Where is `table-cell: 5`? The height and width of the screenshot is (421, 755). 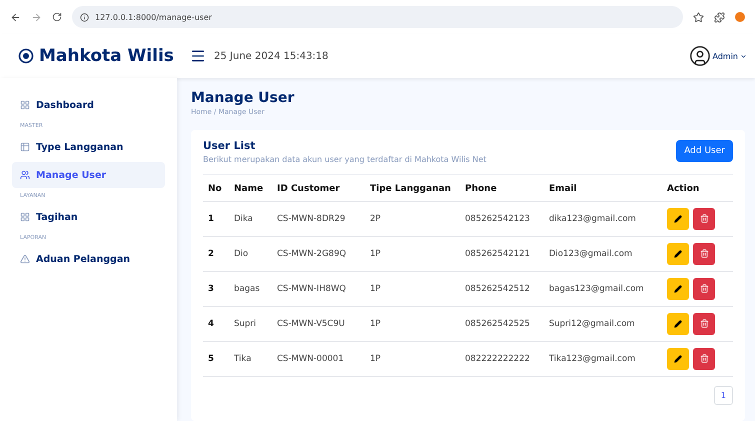
table-cell: 5 is located at coordinates (216, 359).